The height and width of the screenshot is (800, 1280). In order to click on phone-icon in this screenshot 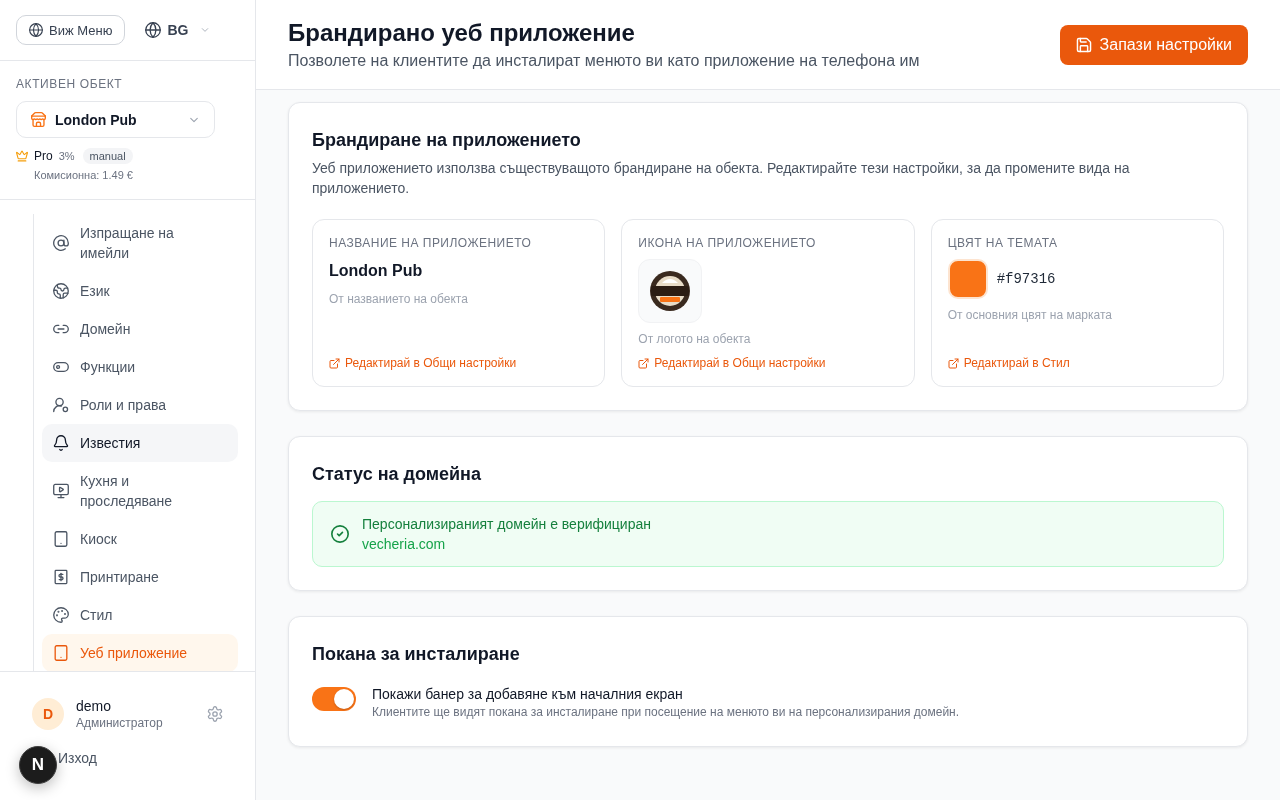, I will do `click(61, 653)`.